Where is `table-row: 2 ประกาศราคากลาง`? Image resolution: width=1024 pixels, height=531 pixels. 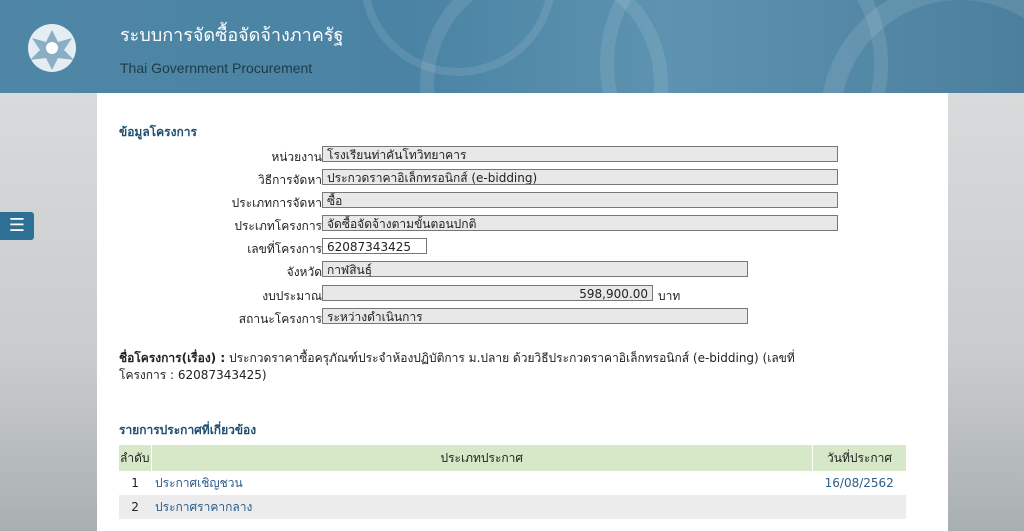 table-row: 2 ประกาศราคากลาง is located at coordinates (512, 507).